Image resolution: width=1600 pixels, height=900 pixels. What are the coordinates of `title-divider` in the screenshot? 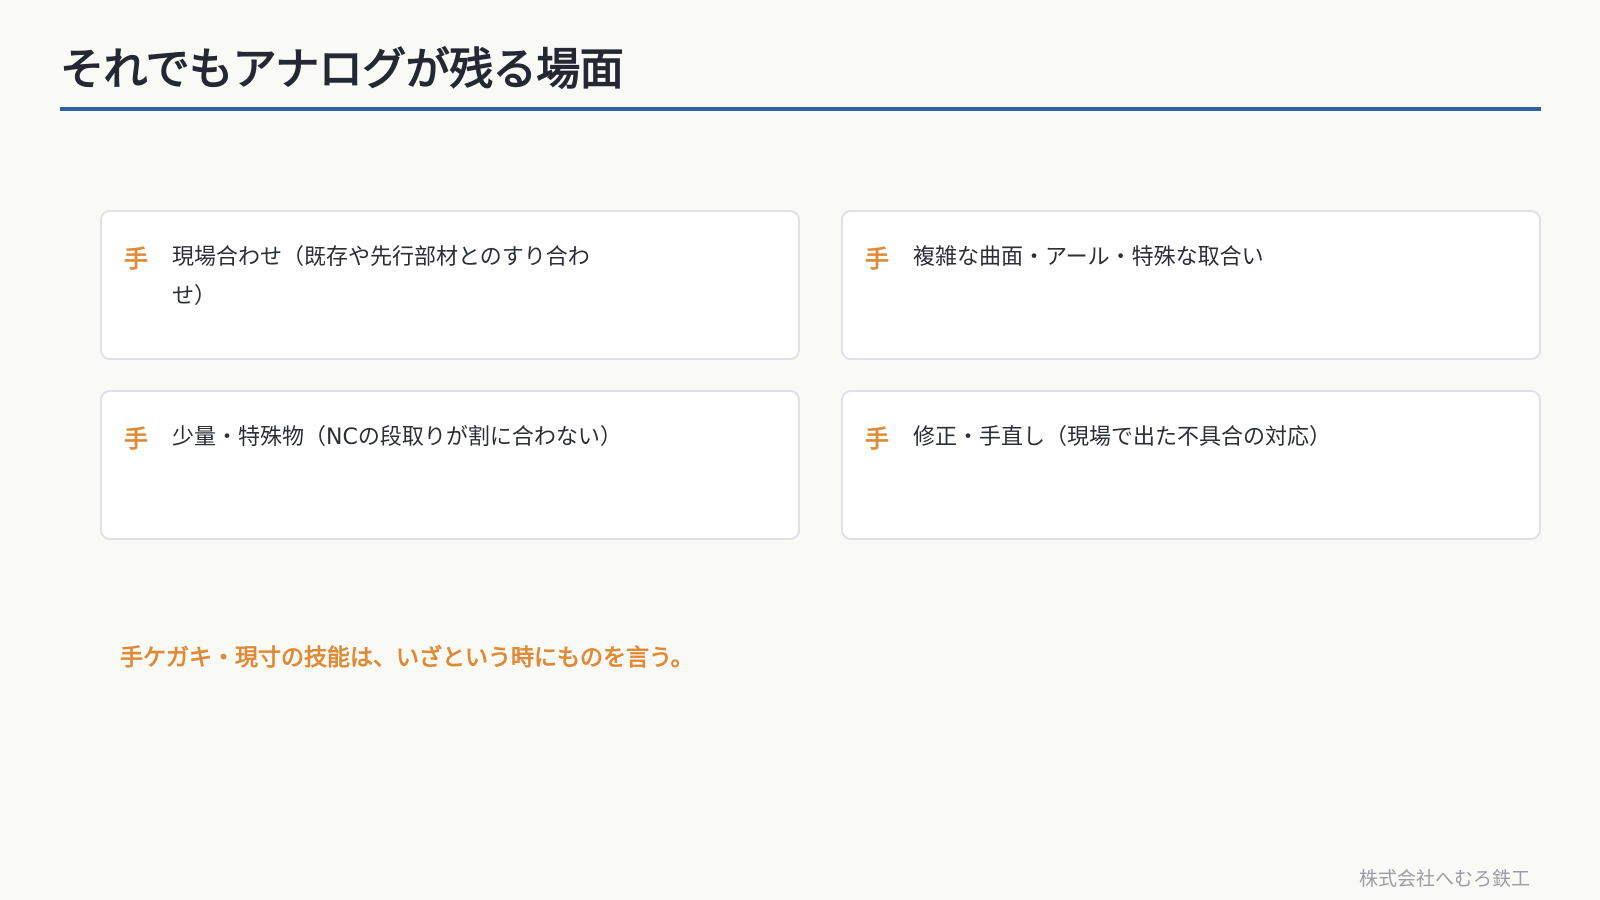 It's located at (800, 109).